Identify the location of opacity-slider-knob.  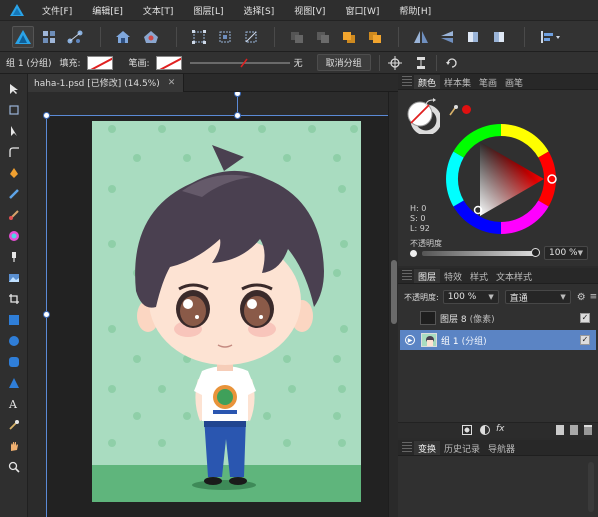
(535, 252).